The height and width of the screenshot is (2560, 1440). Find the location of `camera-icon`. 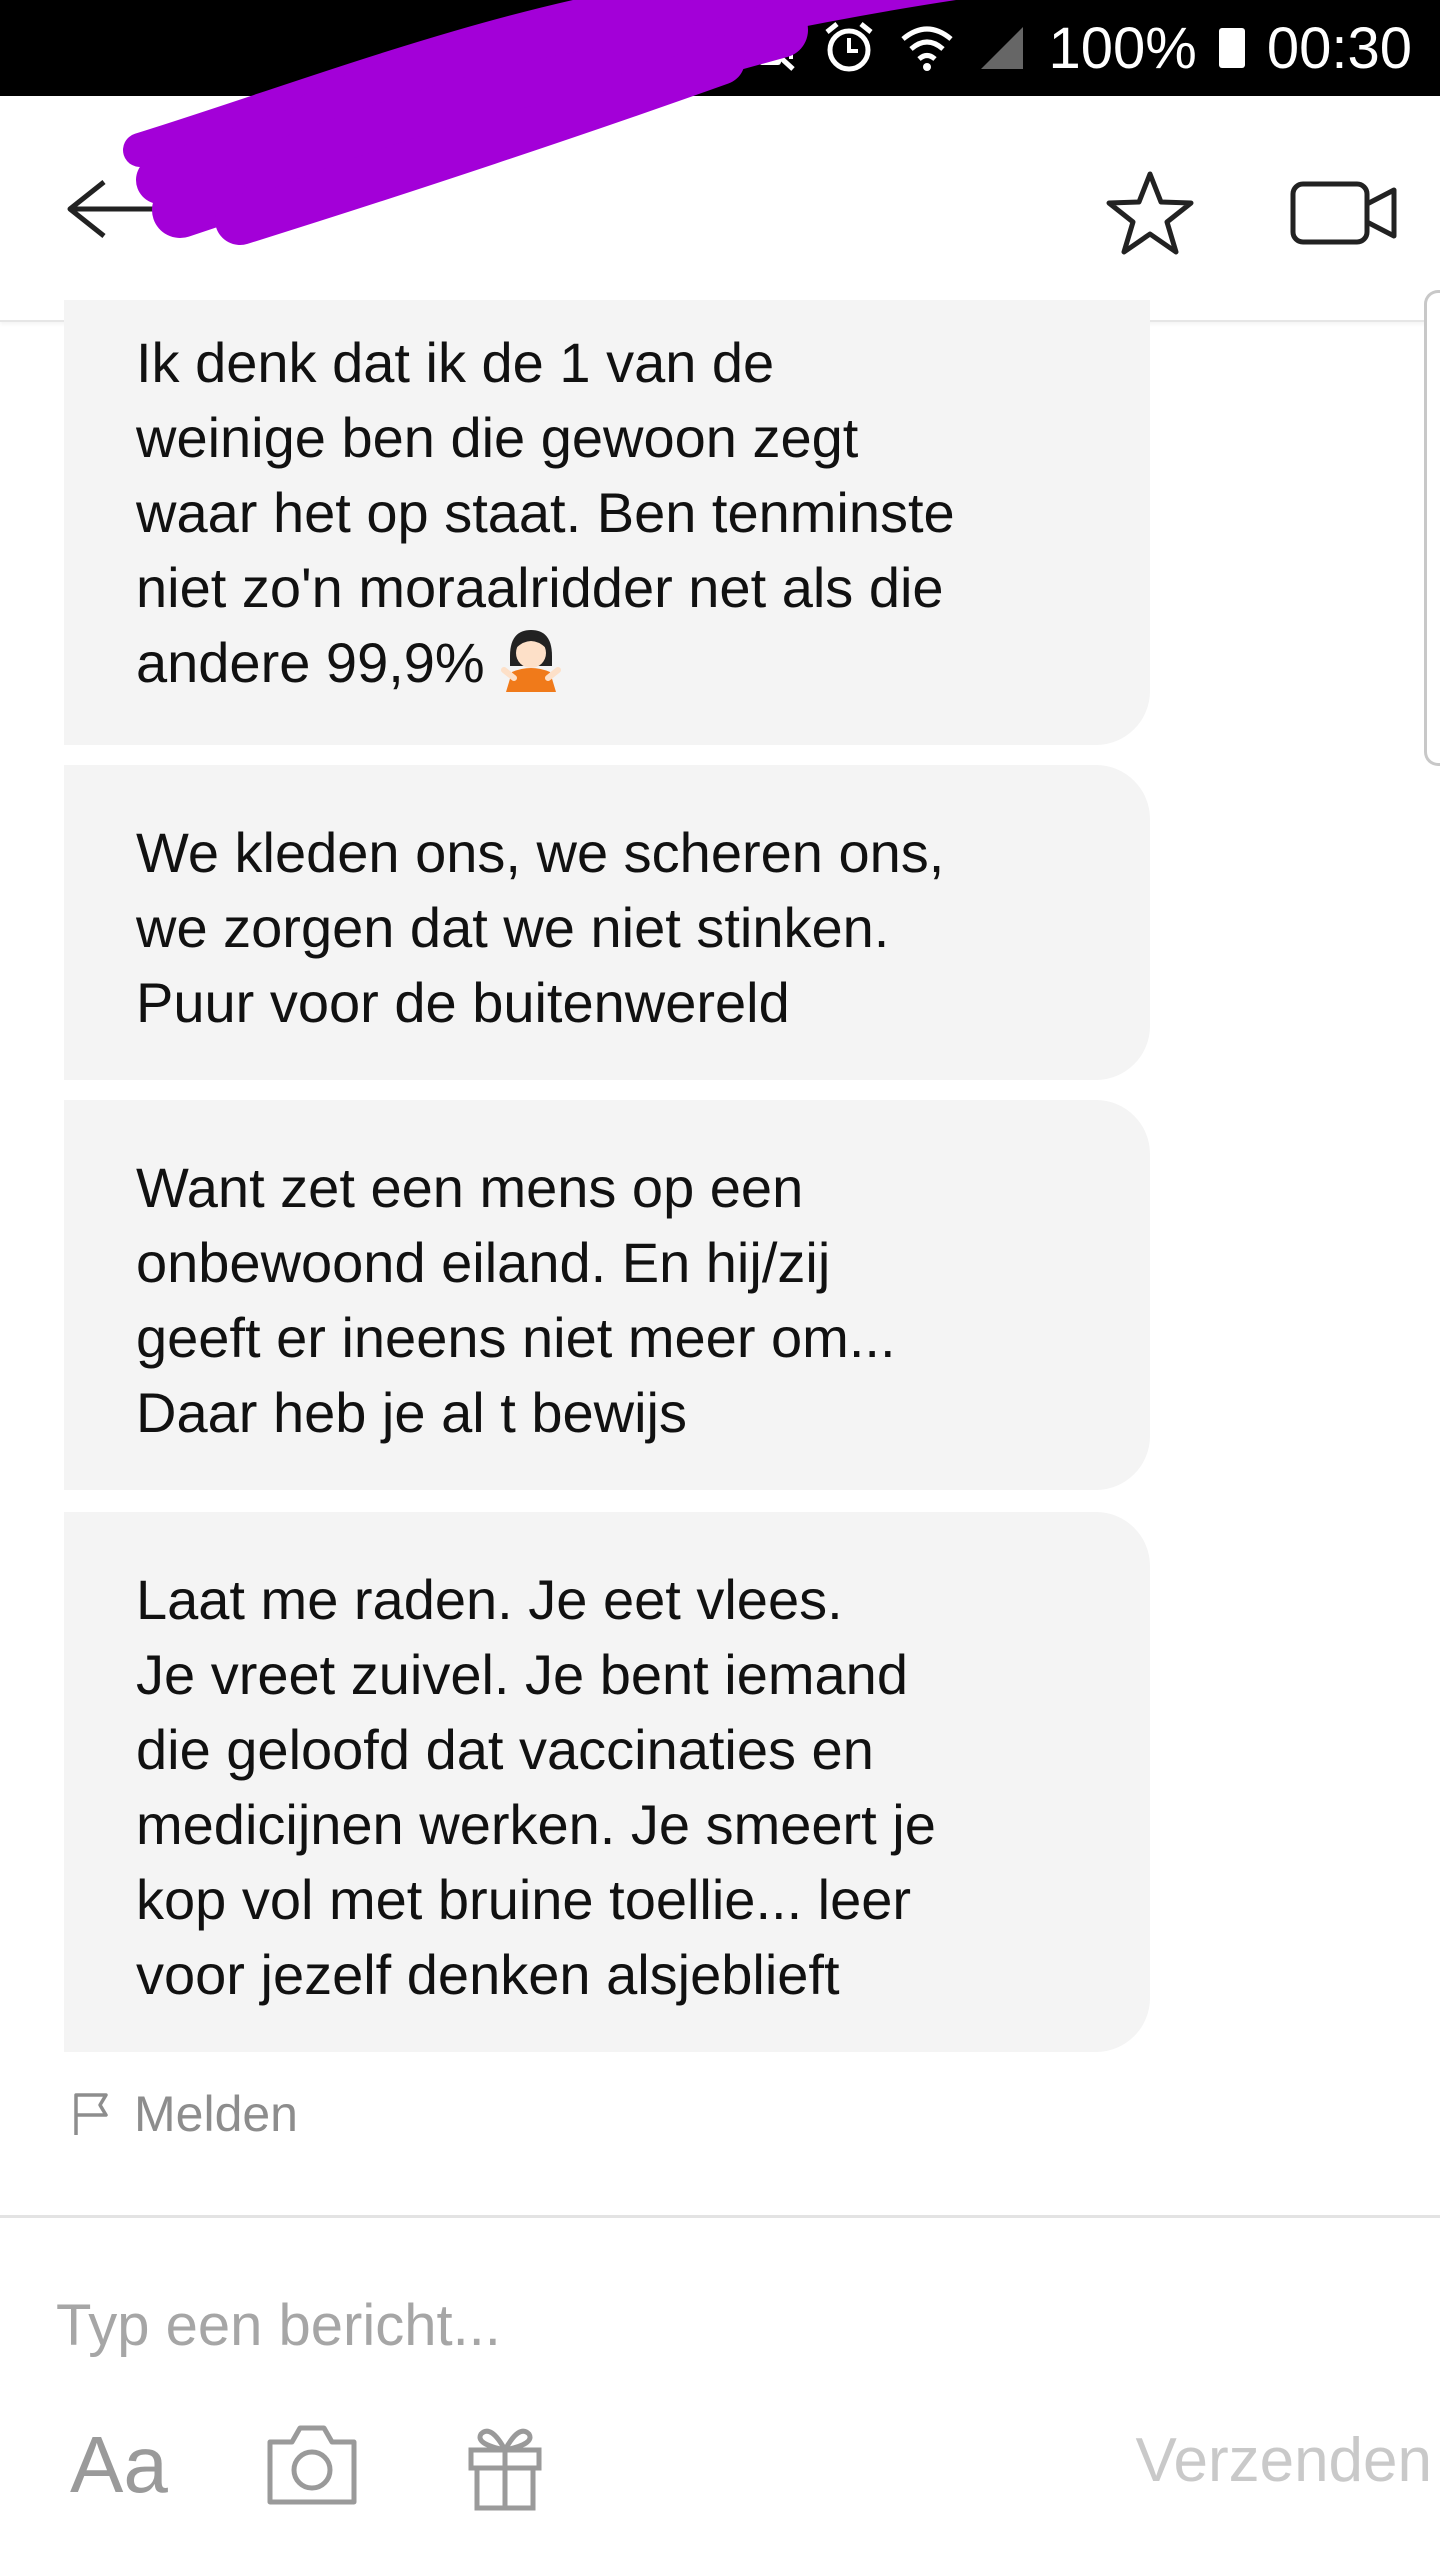

camera-icon is located at coordinates (312, 2465).